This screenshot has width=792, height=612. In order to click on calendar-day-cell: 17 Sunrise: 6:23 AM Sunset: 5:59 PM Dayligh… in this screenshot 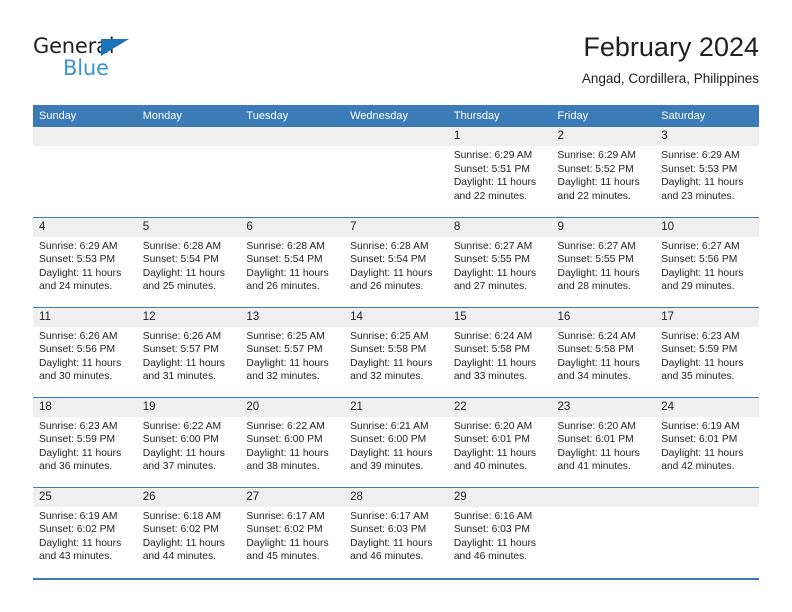, I will do `click(707, 351)`.